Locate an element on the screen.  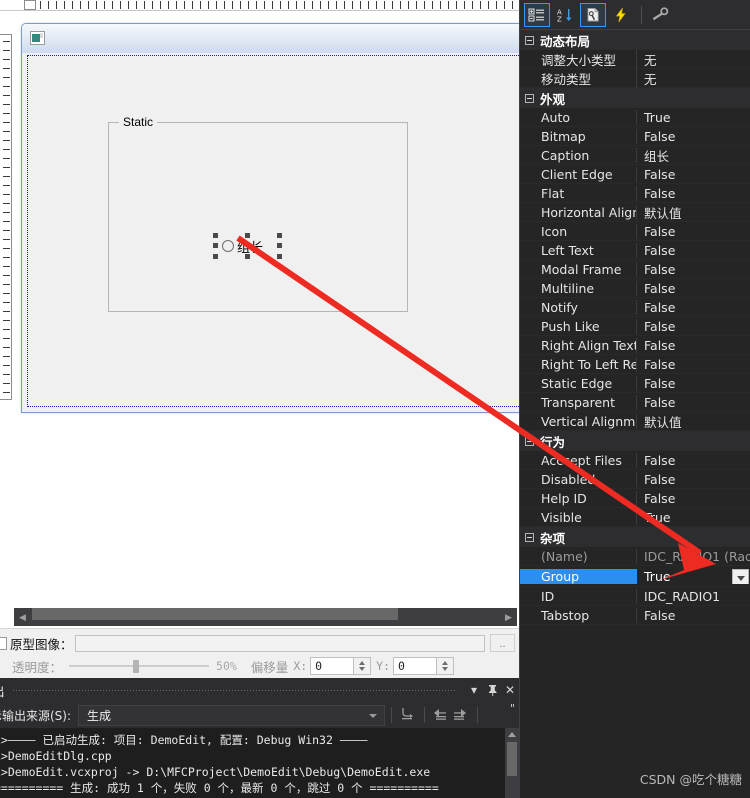
property-row: ID IDC_RADIO1 is located at coordinates (635, 596).